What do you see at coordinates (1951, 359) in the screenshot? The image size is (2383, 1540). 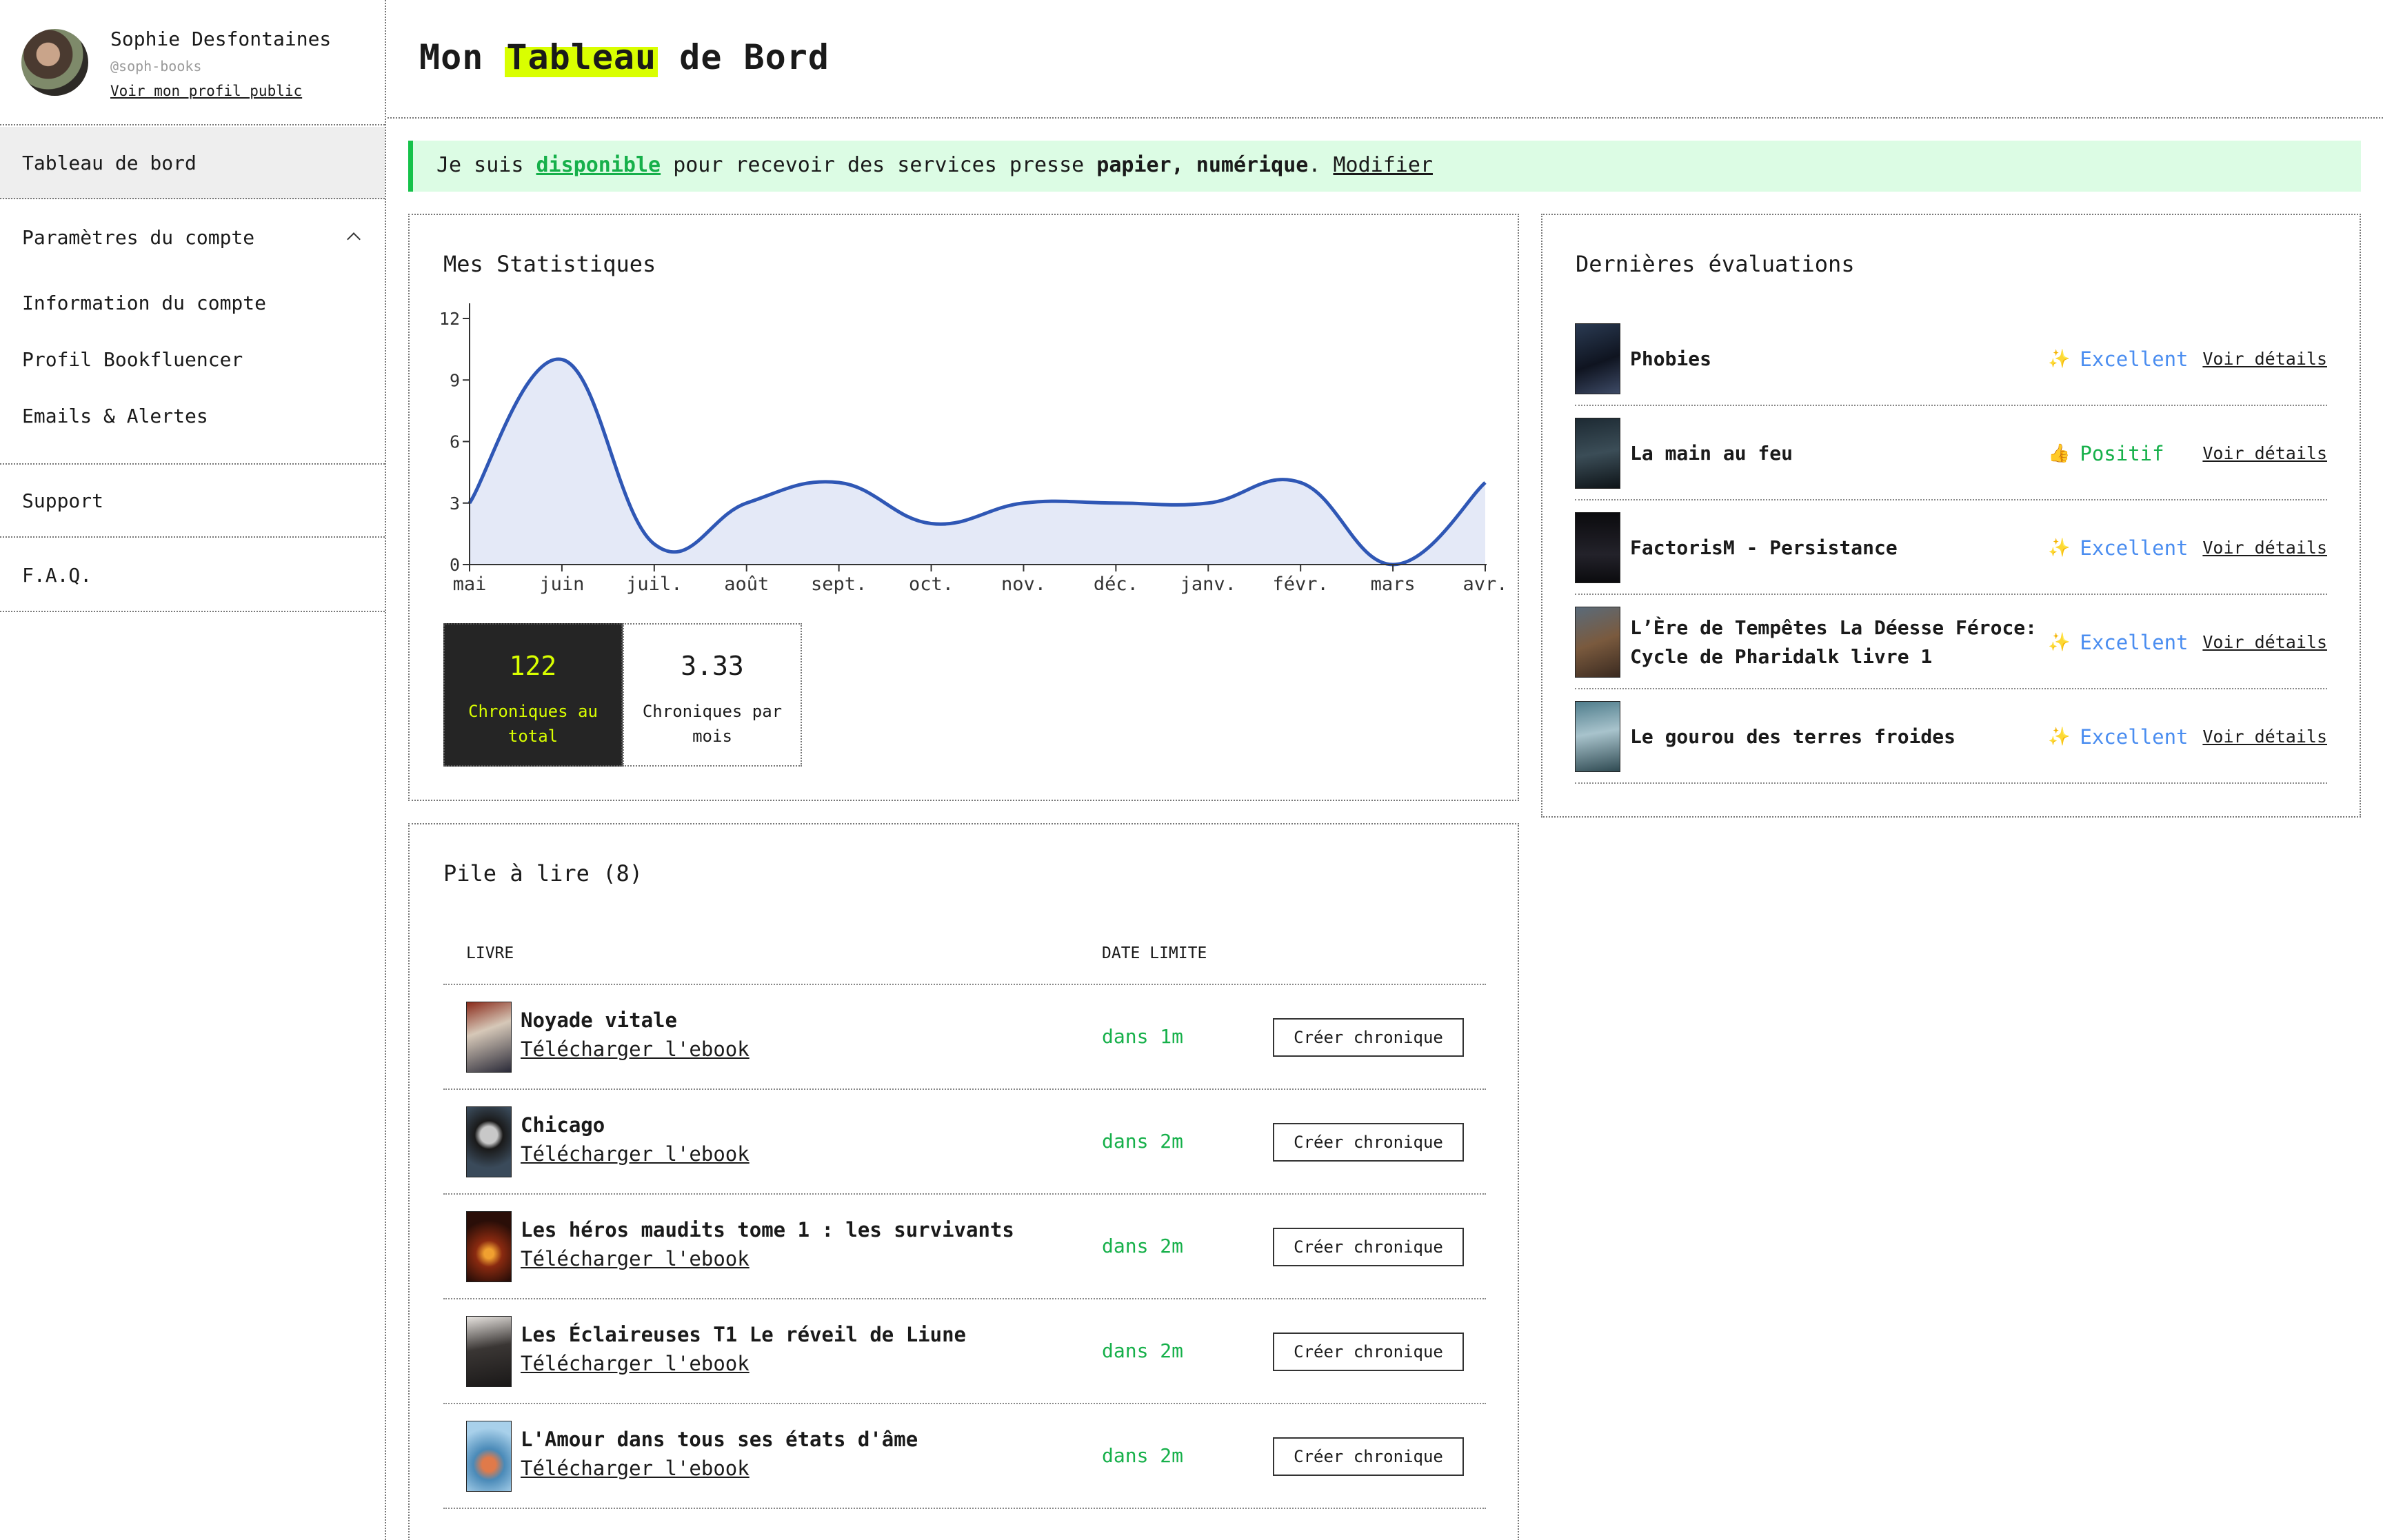 I see `evaluation-row: Phobies ✨ Excellent Voir détails` at bounding box center [1951, 359].